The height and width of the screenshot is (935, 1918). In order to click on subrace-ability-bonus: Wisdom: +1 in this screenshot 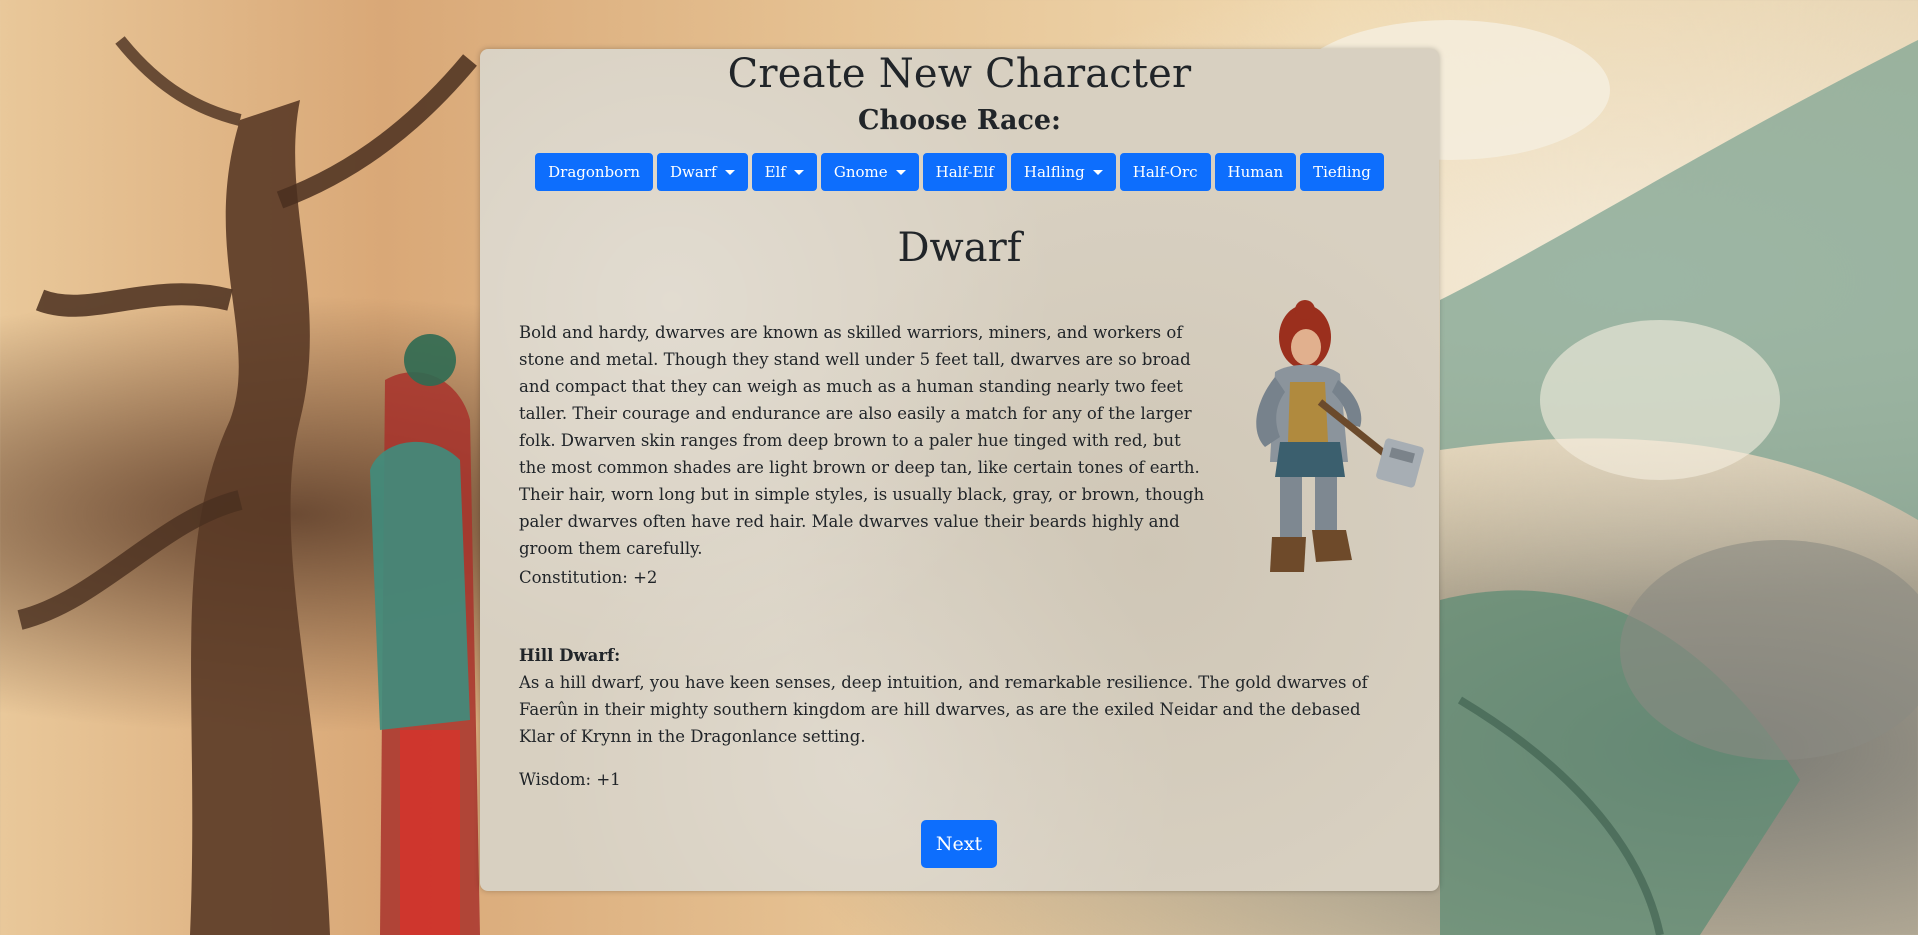, I will do `click(570, 779)`.